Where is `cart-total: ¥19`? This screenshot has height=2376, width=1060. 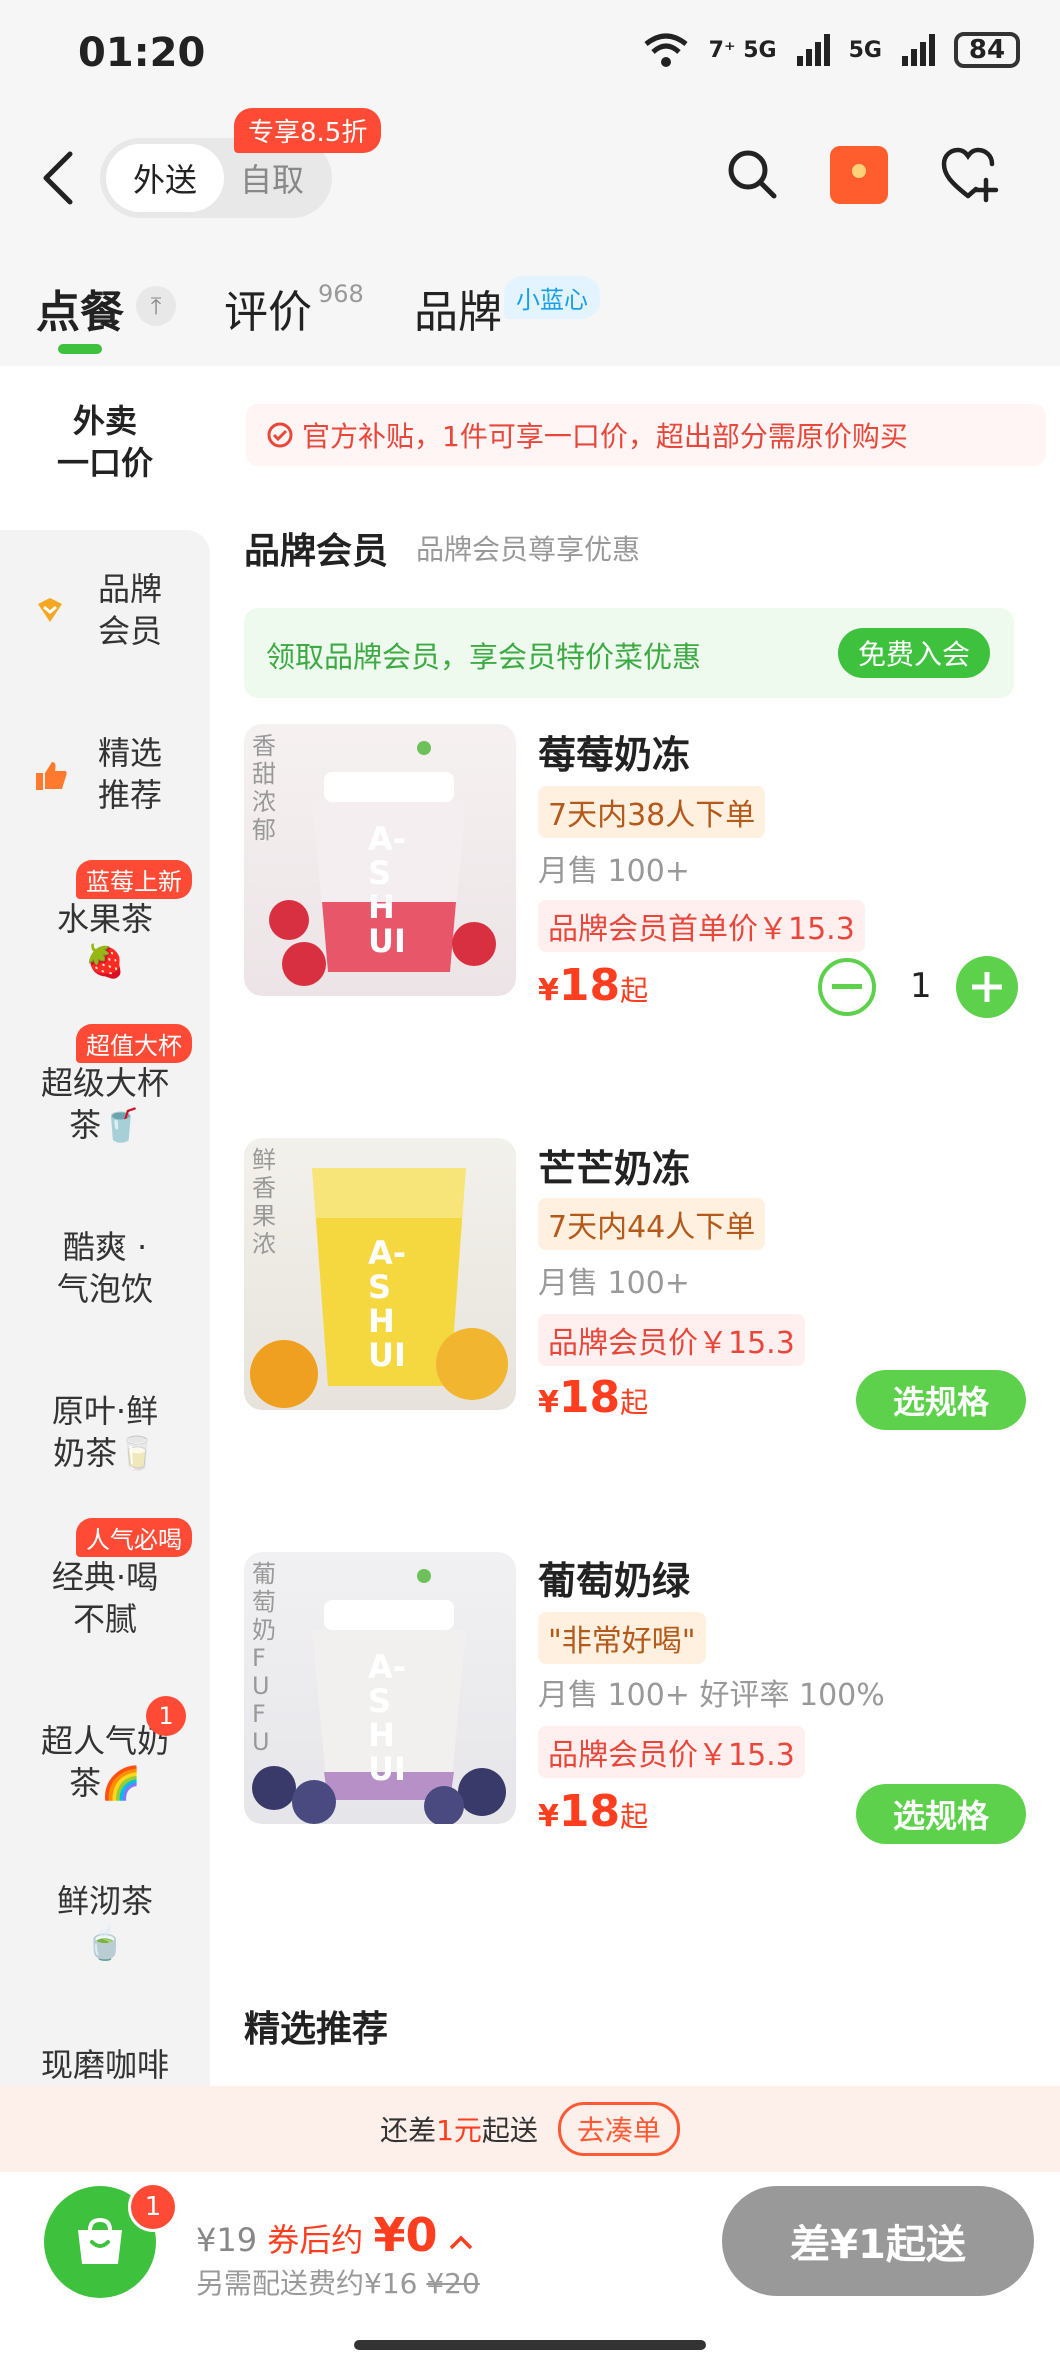 cart-total: ¥19 is located at coordinates (227, 2240).